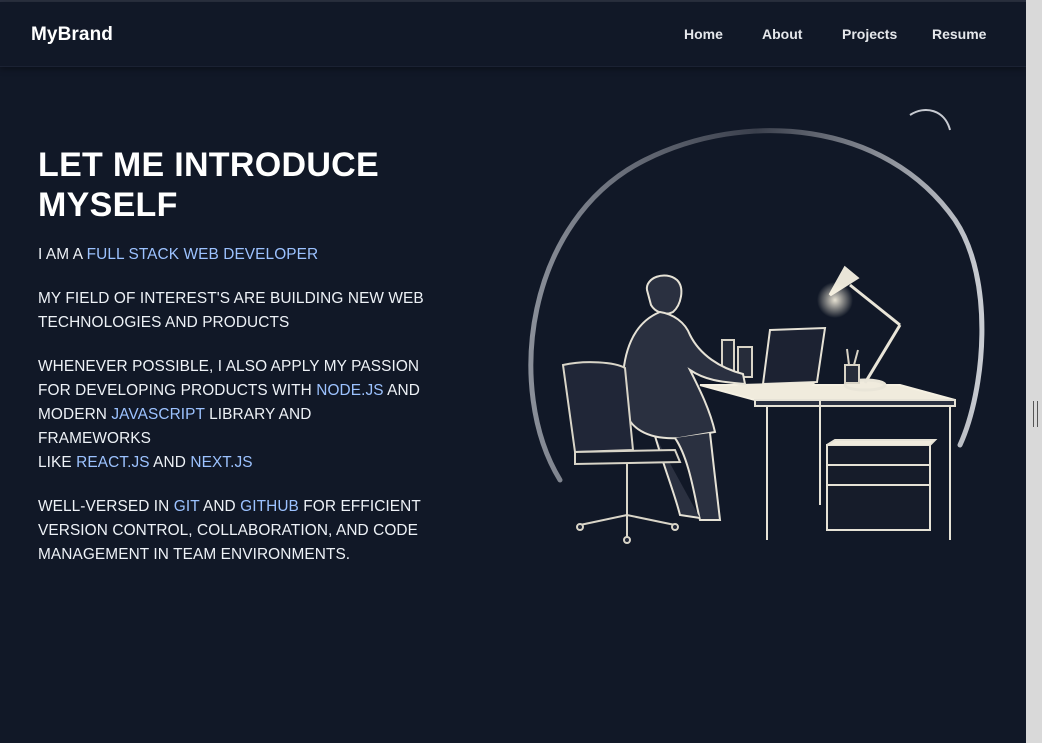 Image resolution: width=1042 pixels, height=743 pixels. I want to click on highlight-nodejs: NODE.JS, so click(350, 390).